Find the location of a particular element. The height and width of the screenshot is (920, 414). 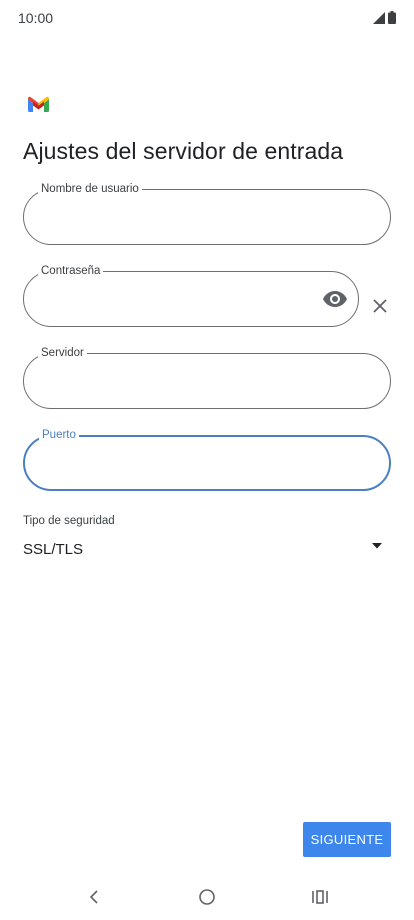

server-label: Servidor is located at coordinates (62, 353).